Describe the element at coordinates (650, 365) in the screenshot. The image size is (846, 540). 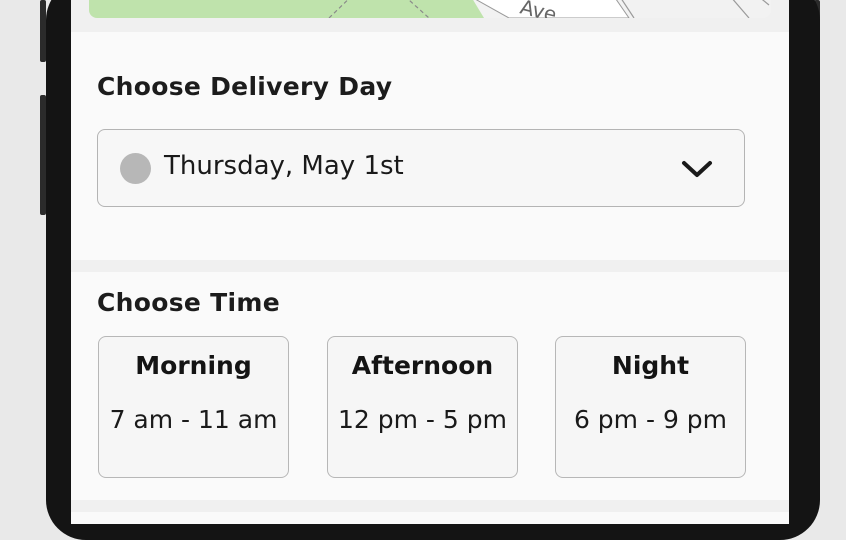
I see `time-option-label: Night` at that location.